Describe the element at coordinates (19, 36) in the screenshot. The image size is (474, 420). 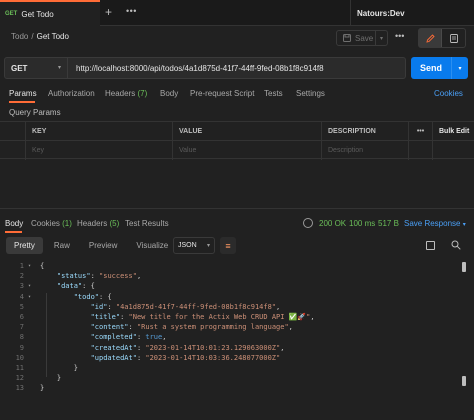
I see `breadcrumb-parent: Todo` at that location.